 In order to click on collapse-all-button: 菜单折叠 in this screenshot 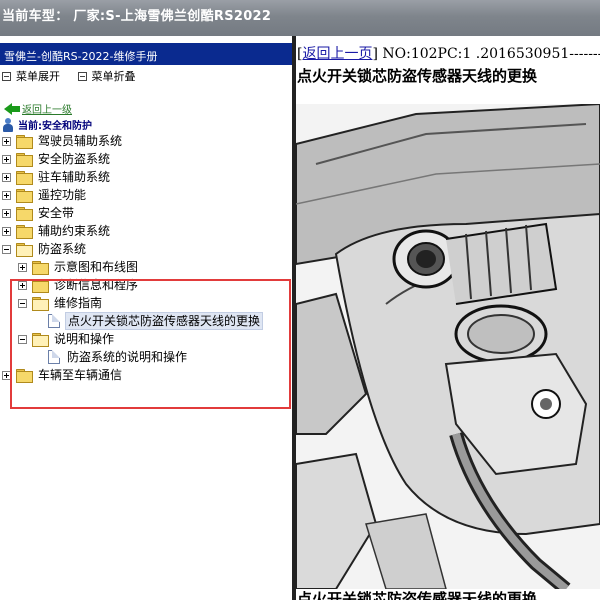, I will do `click(106, 76)`.